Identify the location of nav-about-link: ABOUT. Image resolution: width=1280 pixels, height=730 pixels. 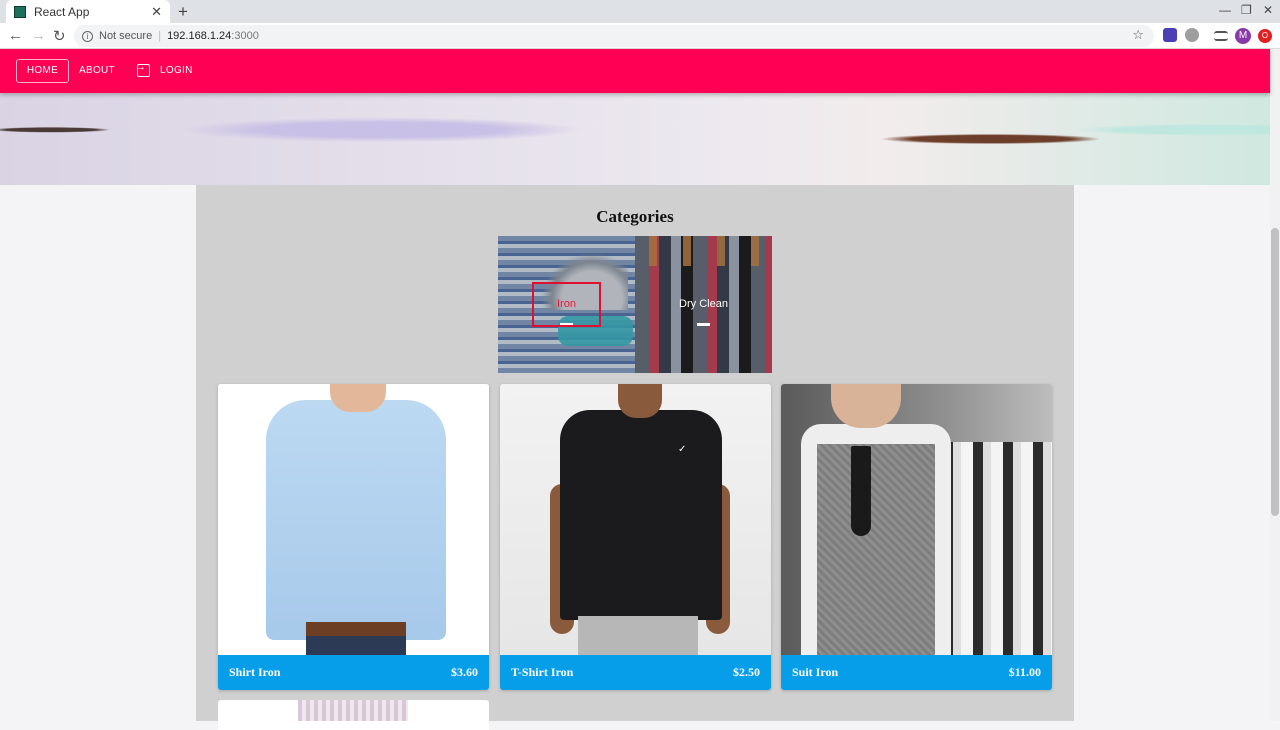
(97, 70).